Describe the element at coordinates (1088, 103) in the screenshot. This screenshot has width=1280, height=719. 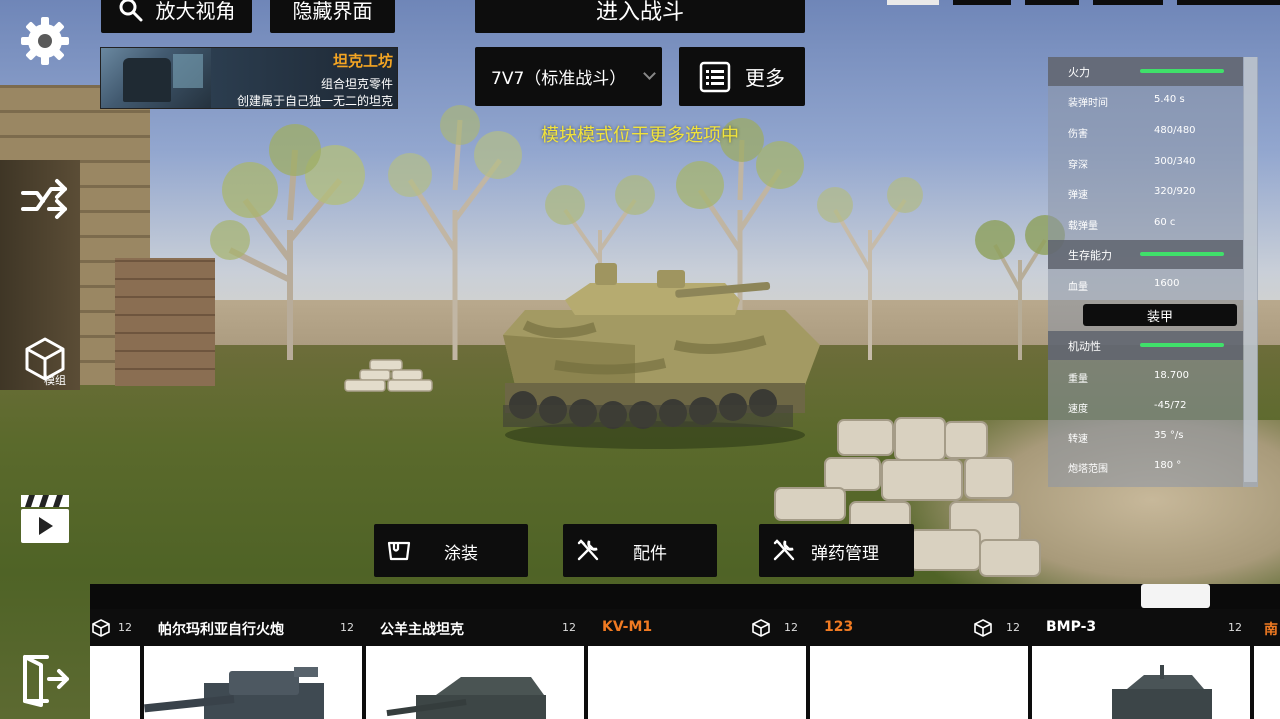
I see `stat-label: 装弹时间` at that location.